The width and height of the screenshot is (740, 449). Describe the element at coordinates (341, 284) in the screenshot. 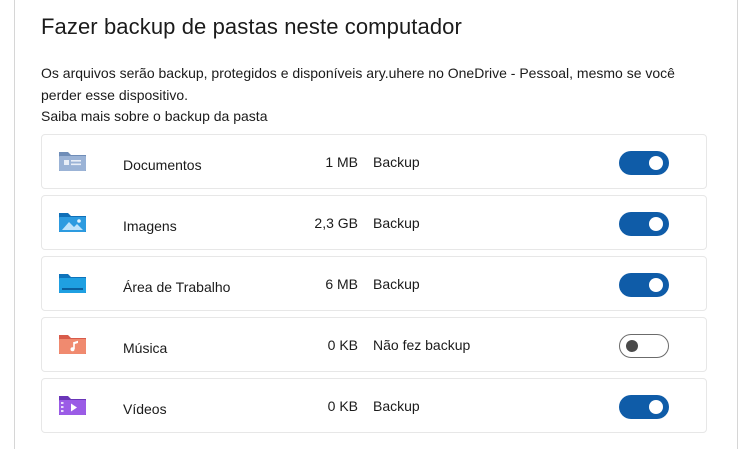

I see `folder-size: 6 MB` at that location.